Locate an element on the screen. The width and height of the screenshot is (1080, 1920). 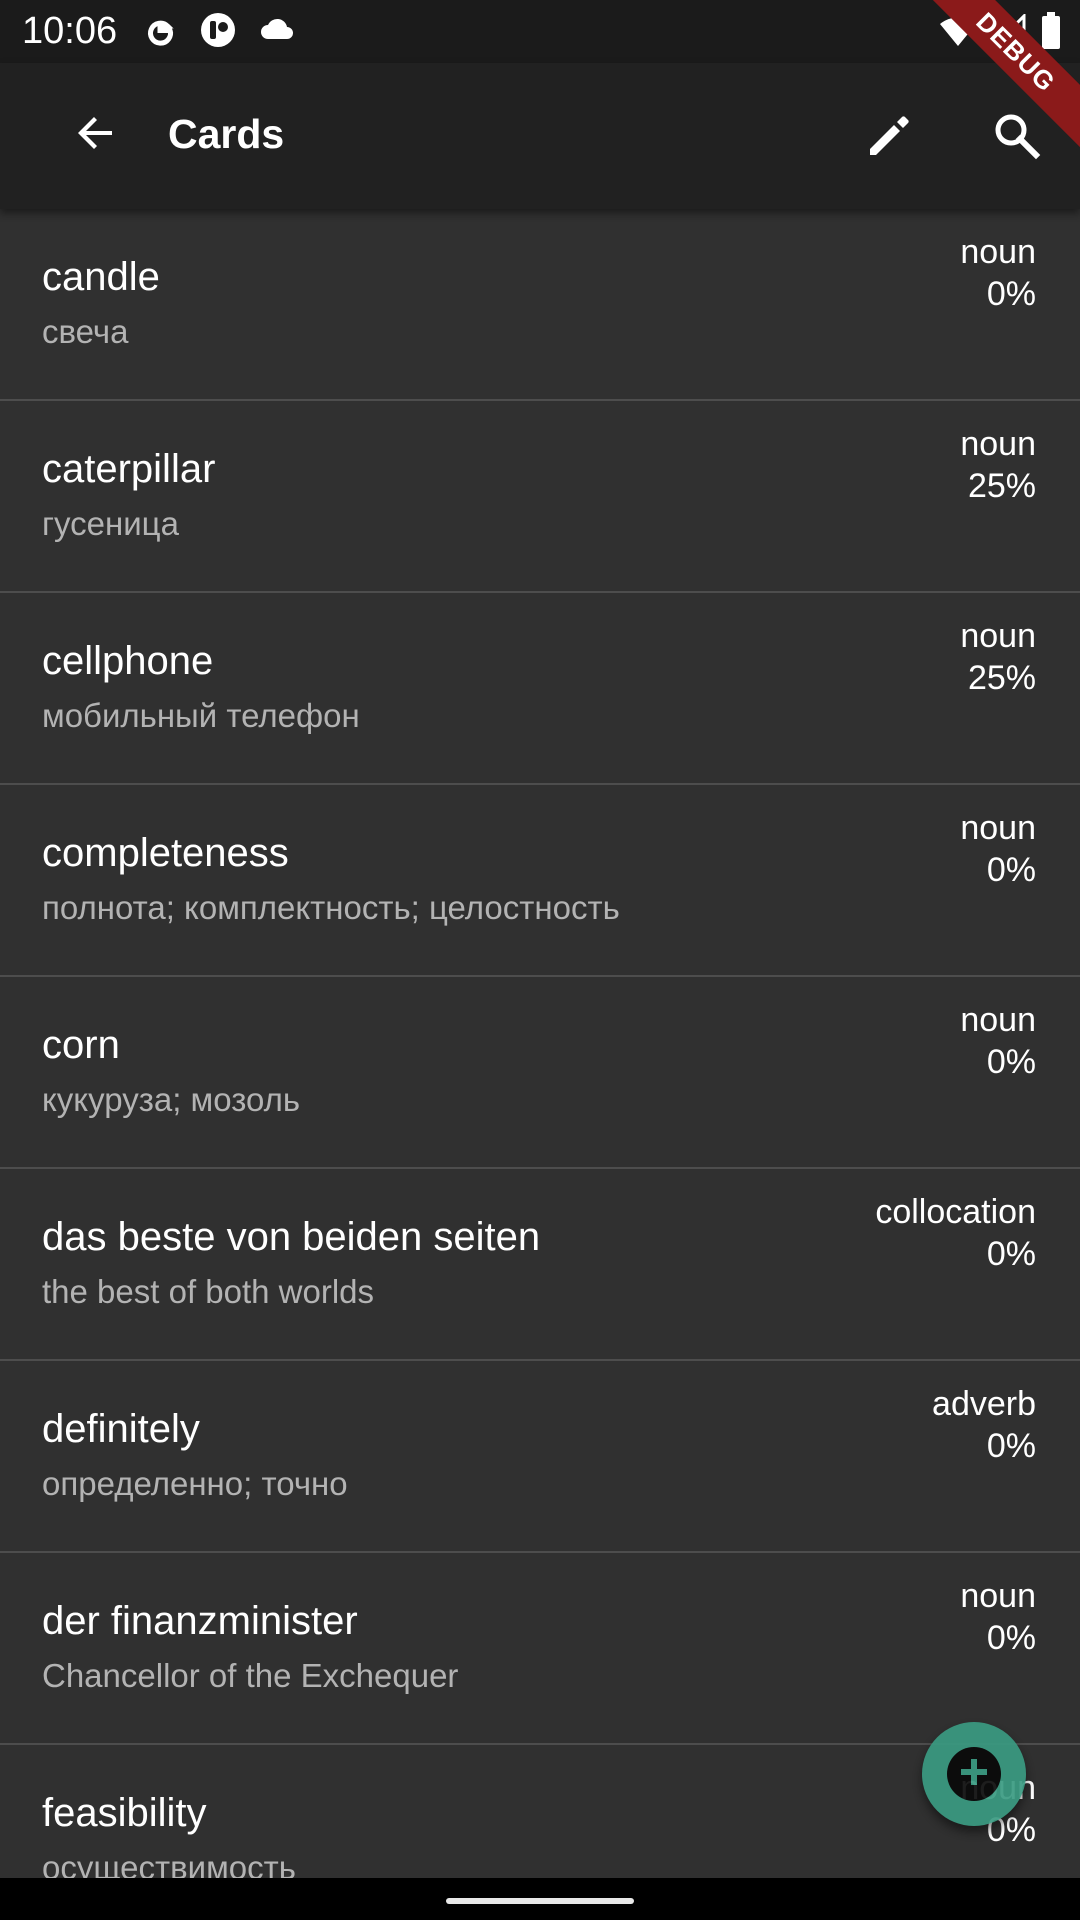
card-term: definitely is located at coordinates (121, 1429).